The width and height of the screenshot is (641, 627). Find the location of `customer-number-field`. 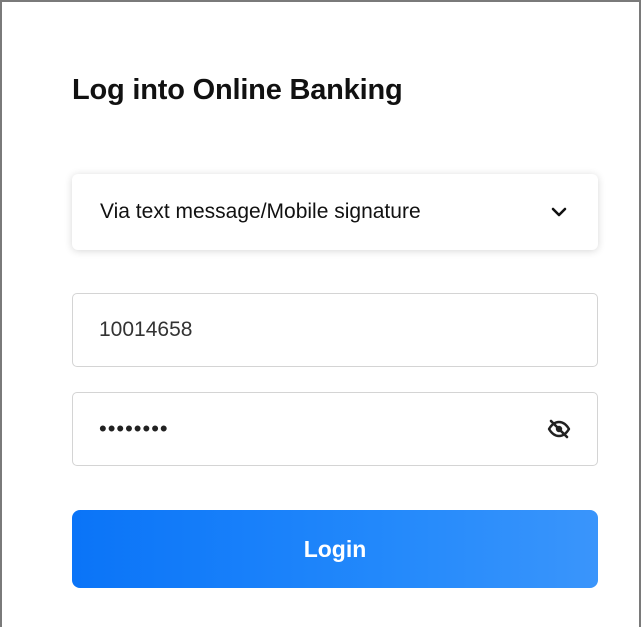

customer-number-field is located at coordinates (335, 330).